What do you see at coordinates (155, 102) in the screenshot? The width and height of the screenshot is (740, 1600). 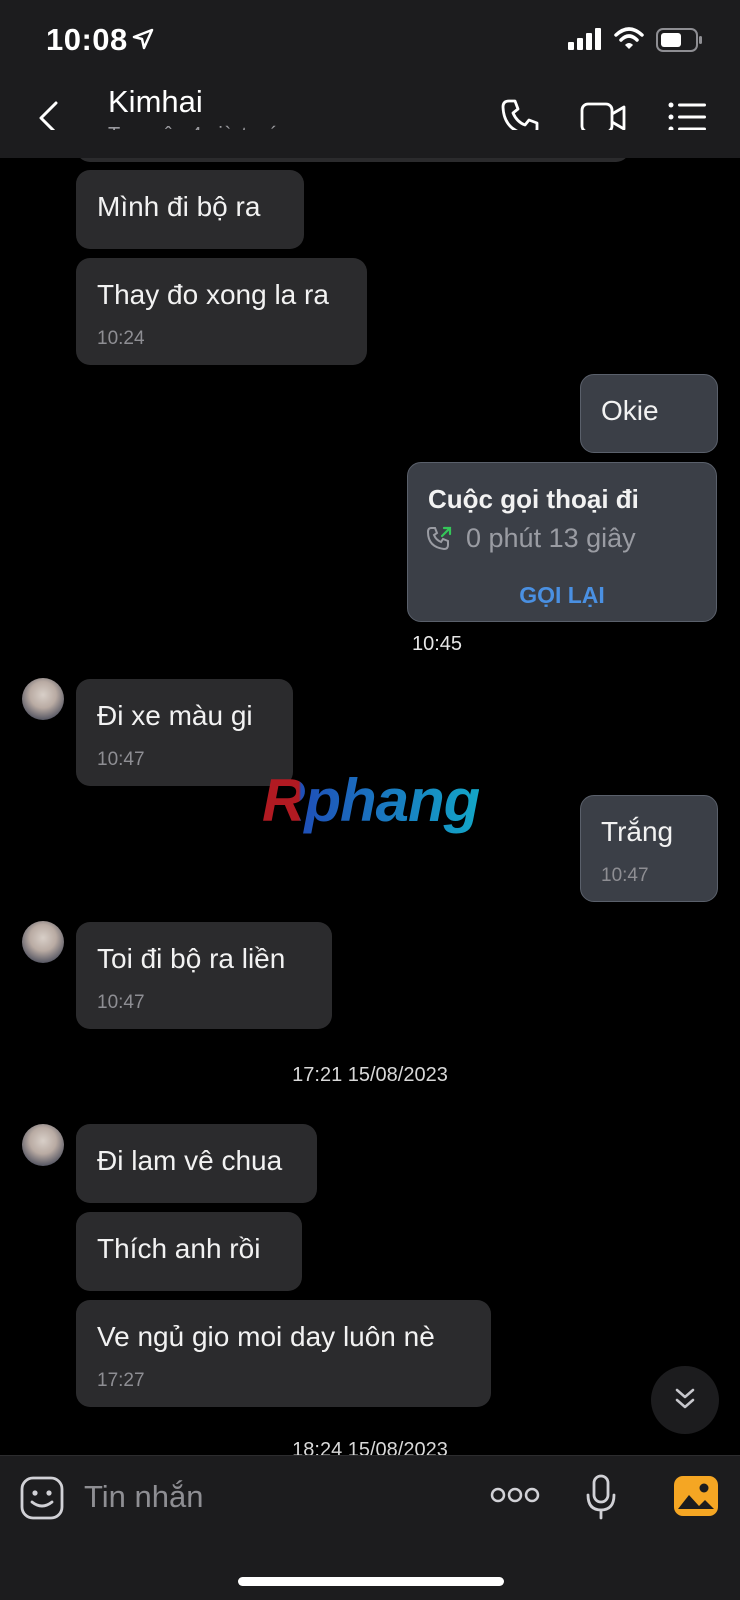 I see `contact-name: Kimhai` at bounding box center [155, 102].